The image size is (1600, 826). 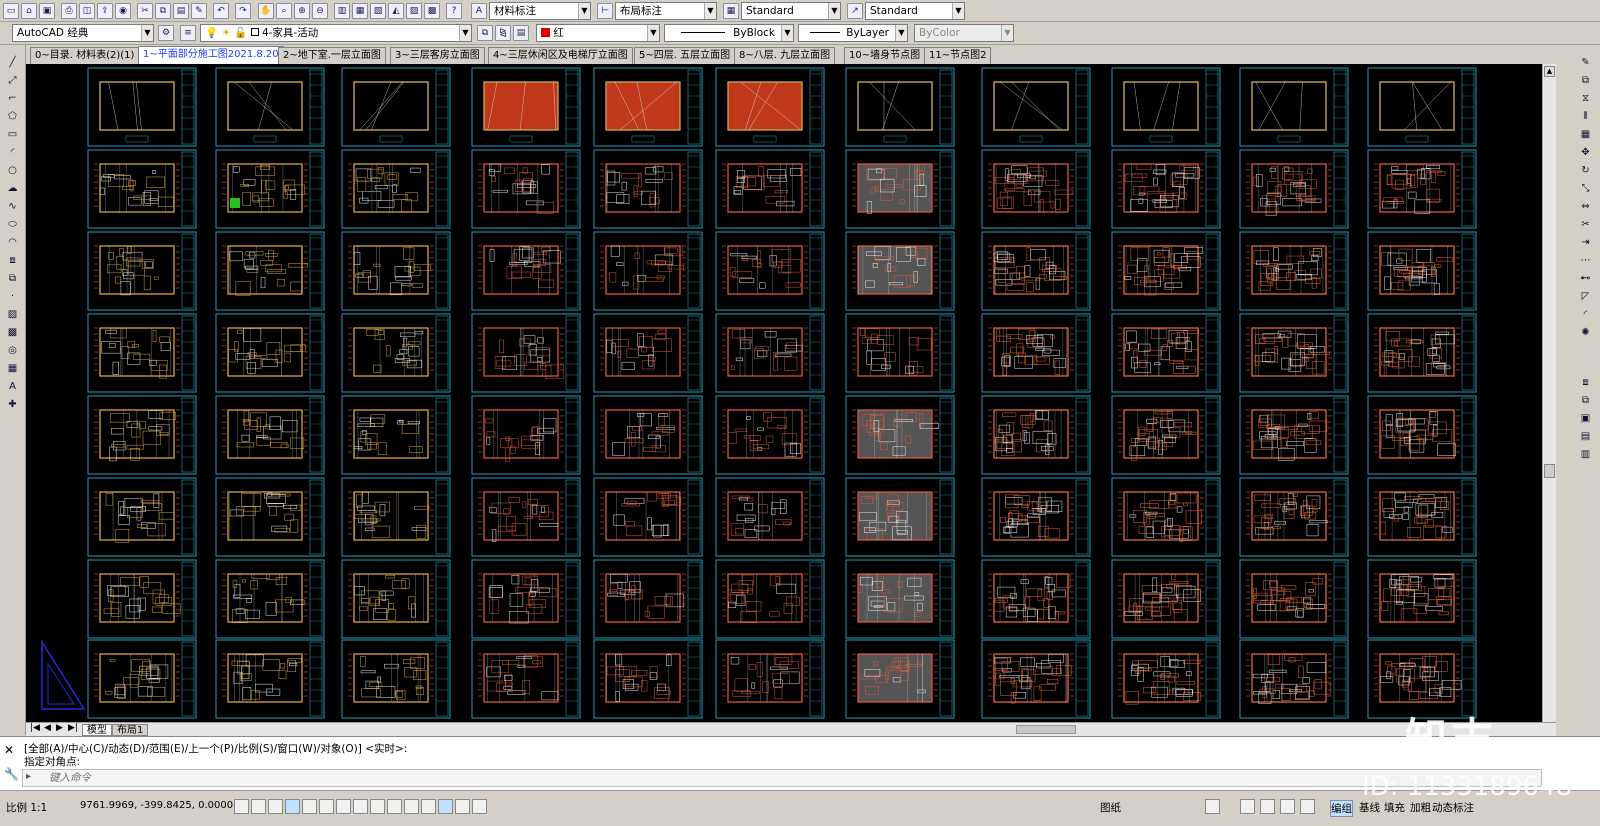 What do you see at coordinates (394, 806) in the screenshot?
I see `dynamic-input-icon` at bounding box center [394, 806].